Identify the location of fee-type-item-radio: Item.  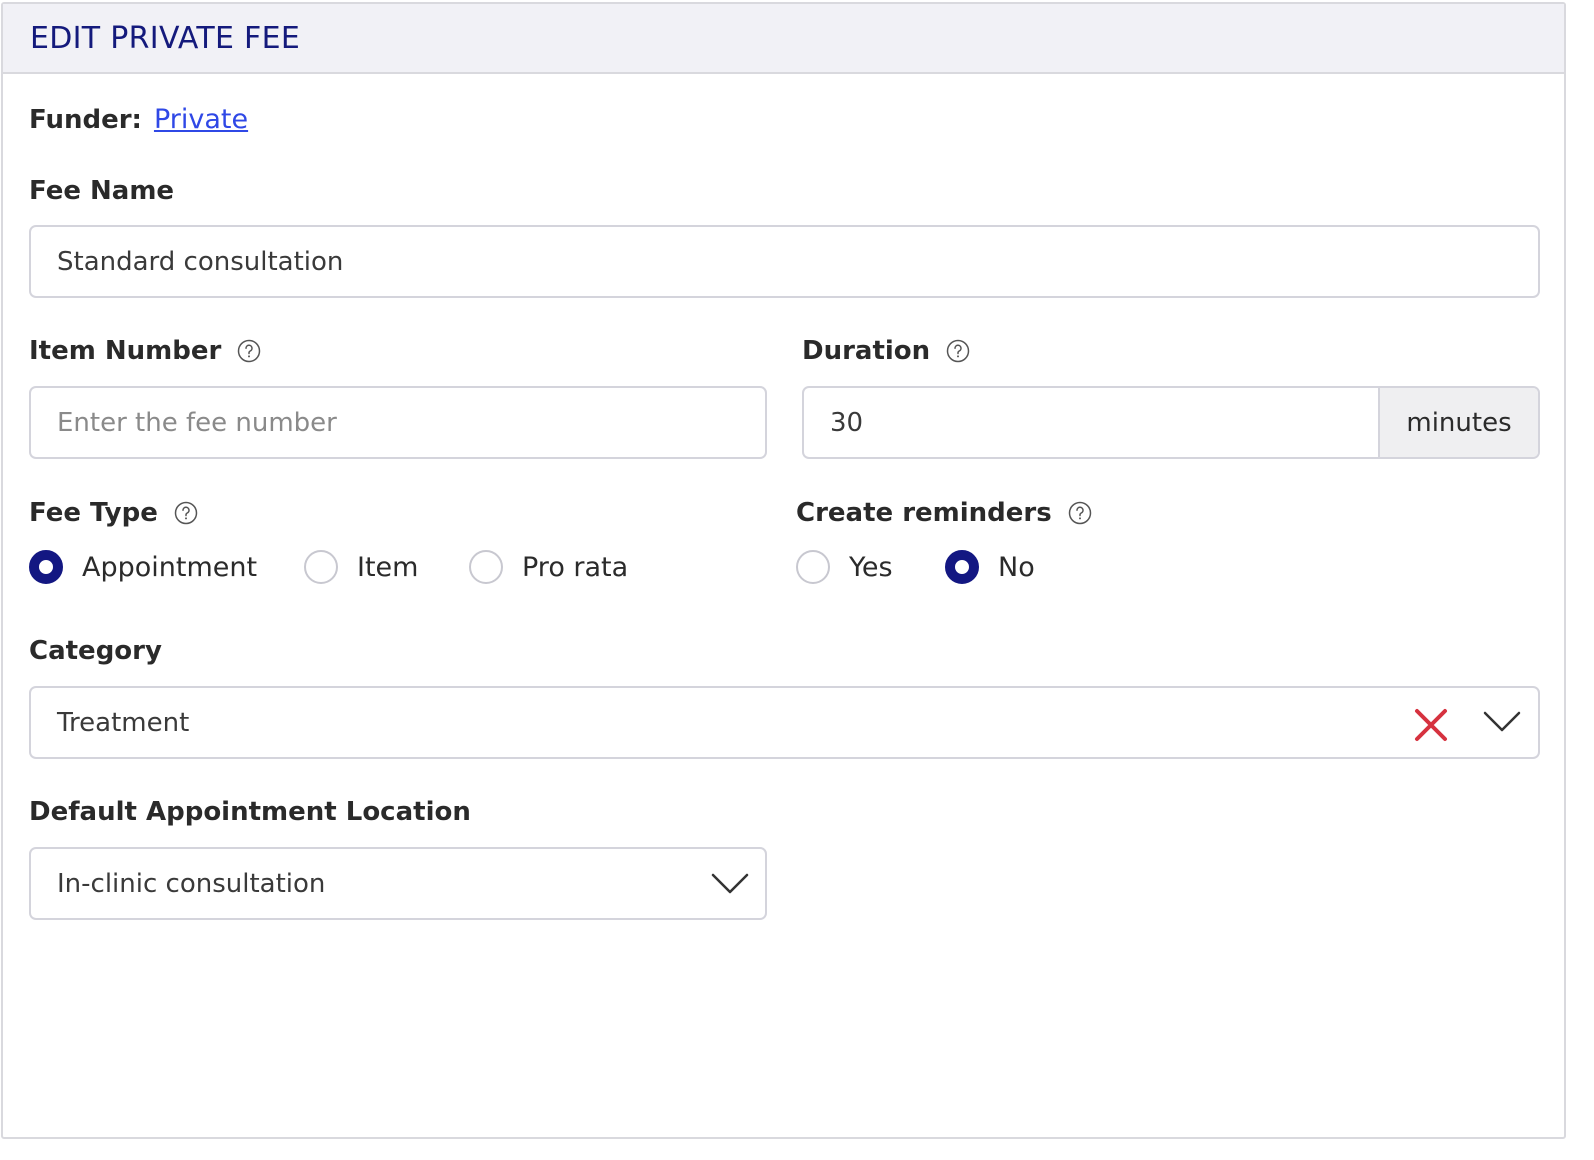
(361, 567).